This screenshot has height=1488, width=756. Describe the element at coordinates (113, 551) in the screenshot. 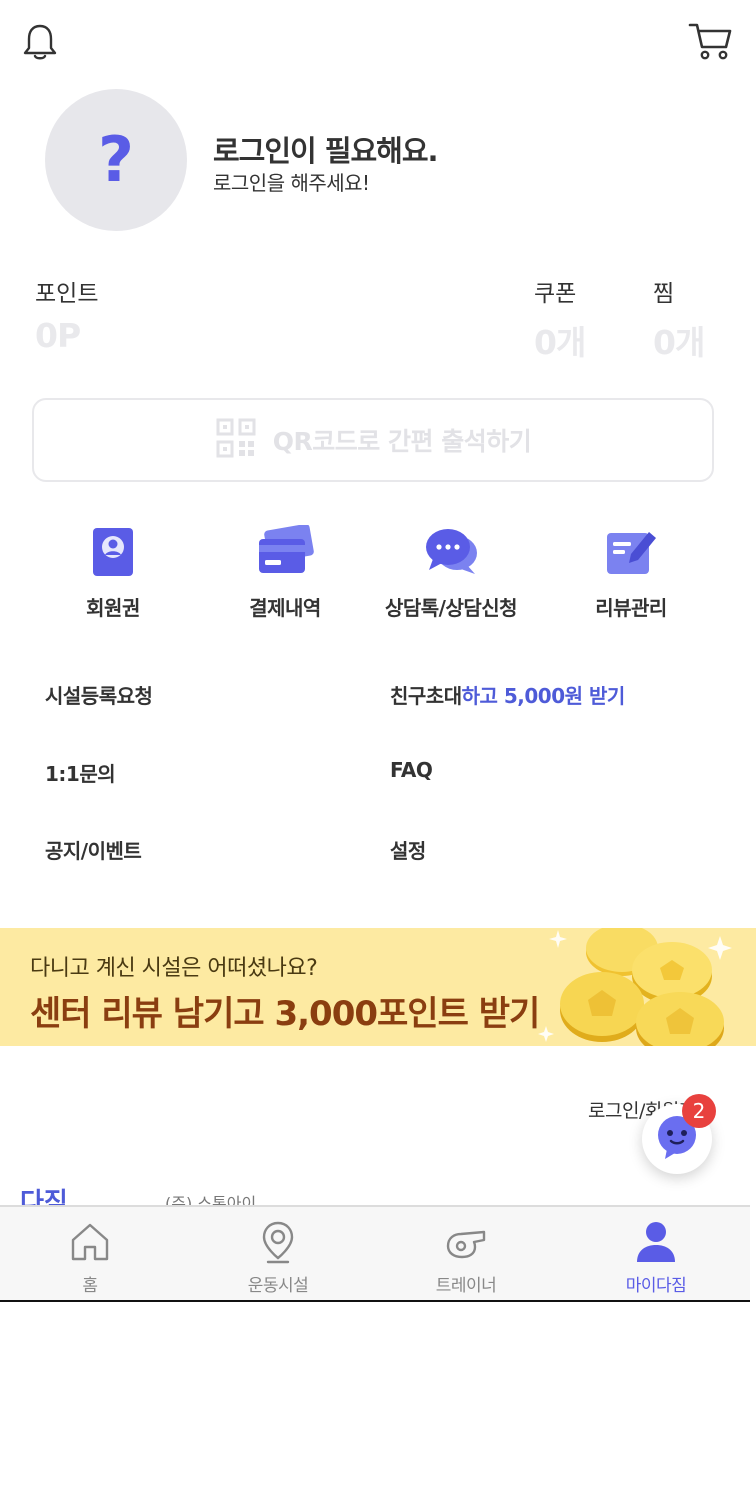

I see `membership-card-icon` at that location.